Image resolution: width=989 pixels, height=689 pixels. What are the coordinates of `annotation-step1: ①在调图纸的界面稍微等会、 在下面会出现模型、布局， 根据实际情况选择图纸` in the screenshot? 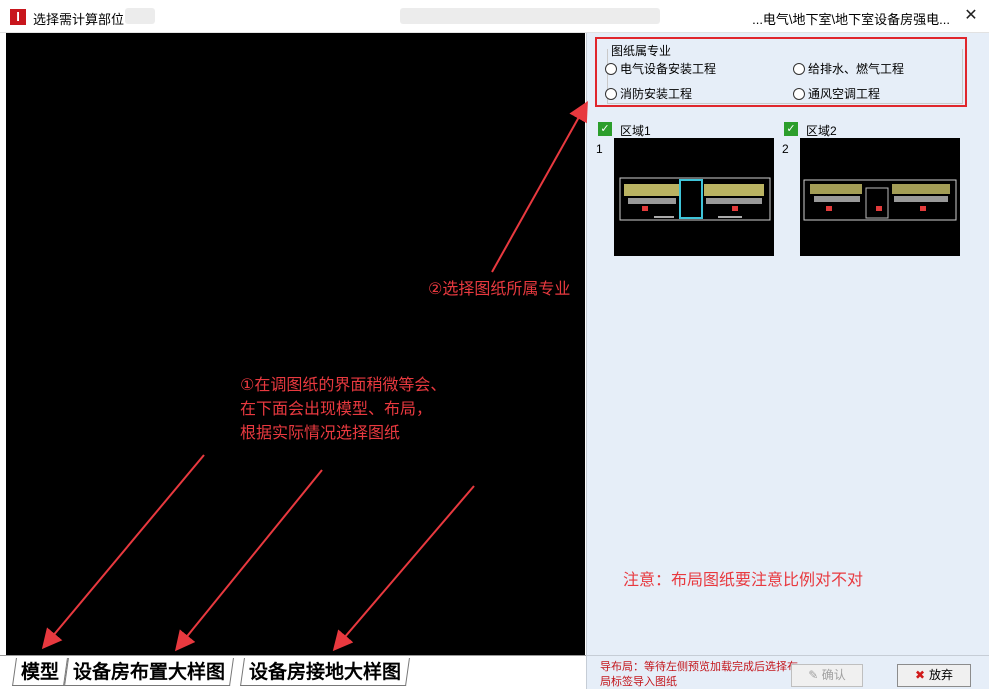 It's located at (343, 409).